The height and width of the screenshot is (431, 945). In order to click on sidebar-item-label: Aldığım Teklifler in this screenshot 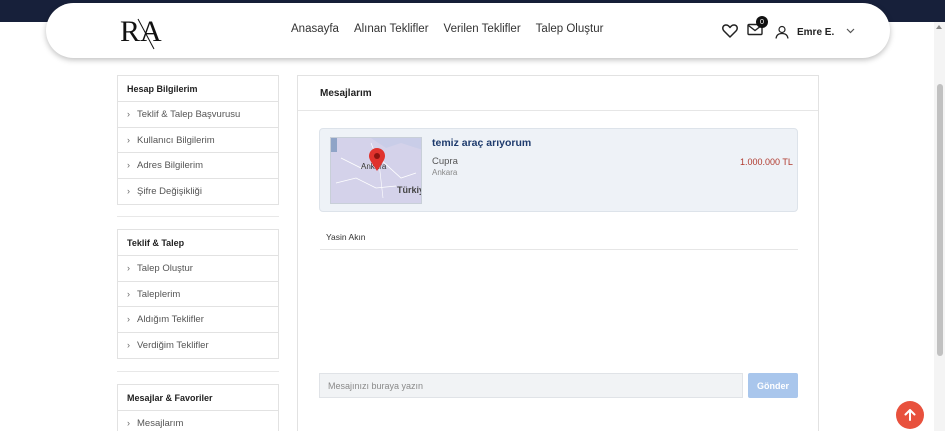, I will do `click(170, 320)`.